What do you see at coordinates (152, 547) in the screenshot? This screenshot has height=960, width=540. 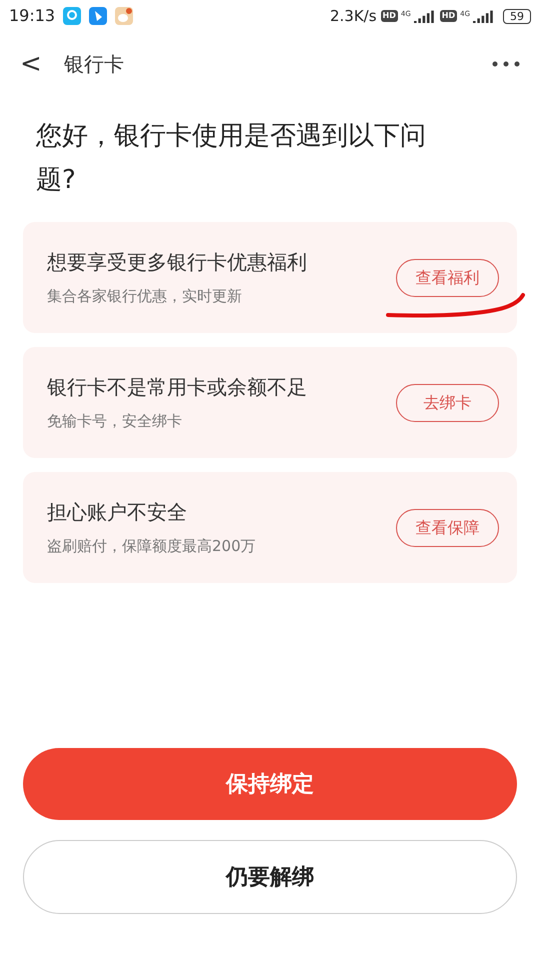 I see `card-subtitle: 盗刷赔付，保障额度最高200万` at bounding box center [152, 547].